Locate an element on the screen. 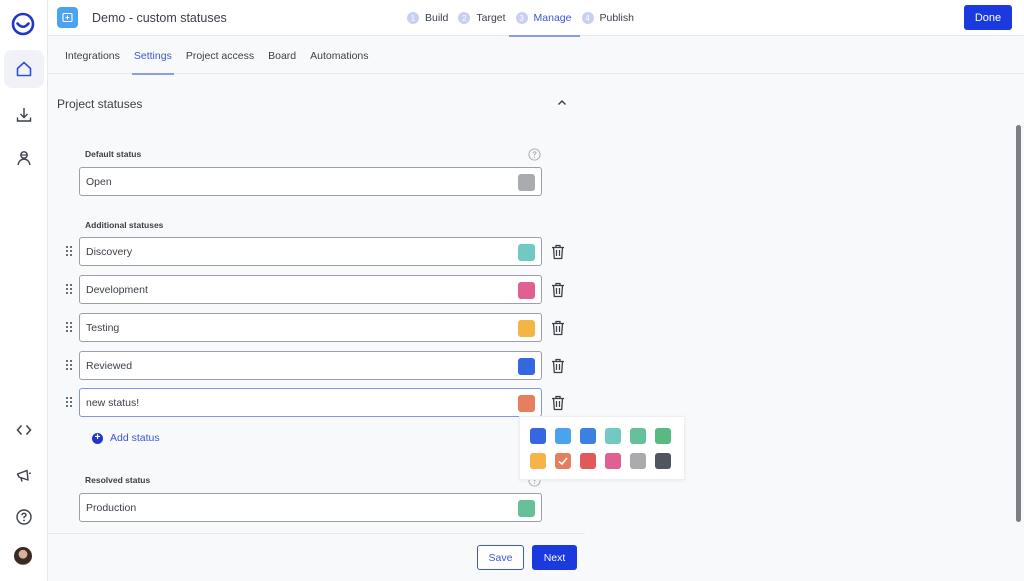 The image size is (1024, 581). download-icon is located at coordinates (24, 115).